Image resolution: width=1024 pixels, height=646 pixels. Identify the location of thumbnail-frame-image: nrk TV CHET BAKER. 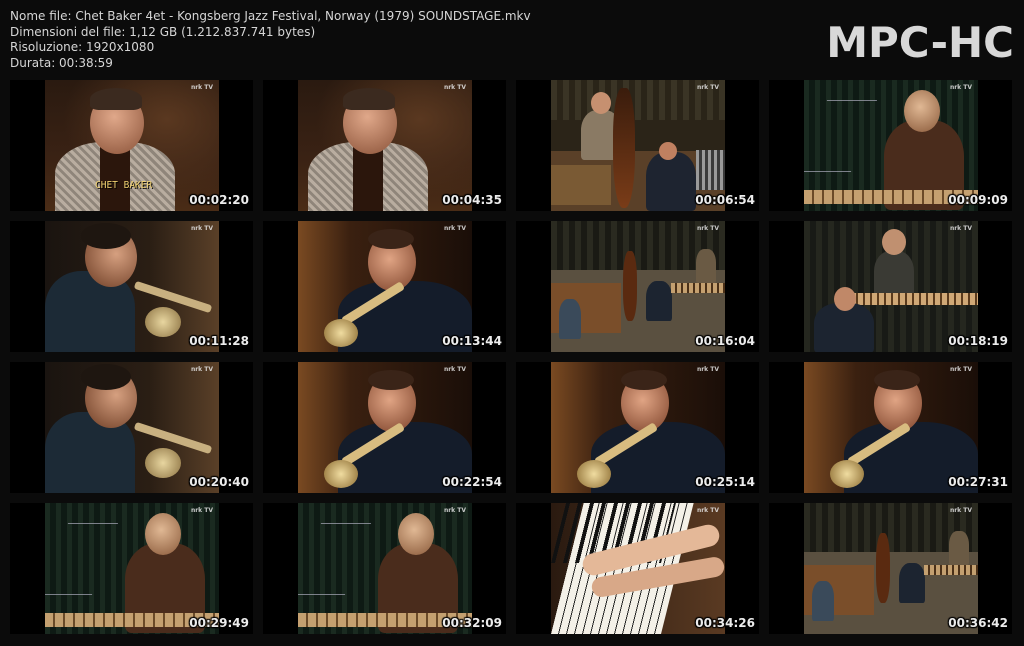
(132, 145).